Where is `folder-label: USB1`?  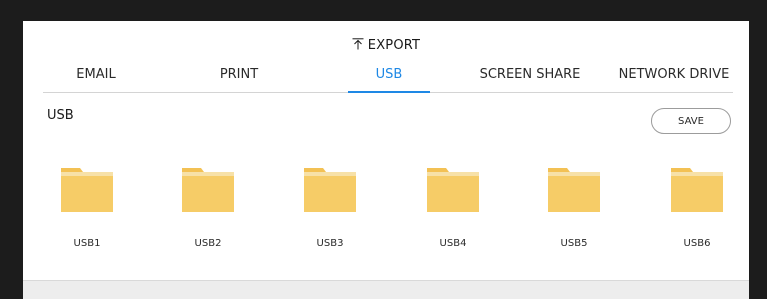
folder-label: USB1 is located at coordinates (87, 243).